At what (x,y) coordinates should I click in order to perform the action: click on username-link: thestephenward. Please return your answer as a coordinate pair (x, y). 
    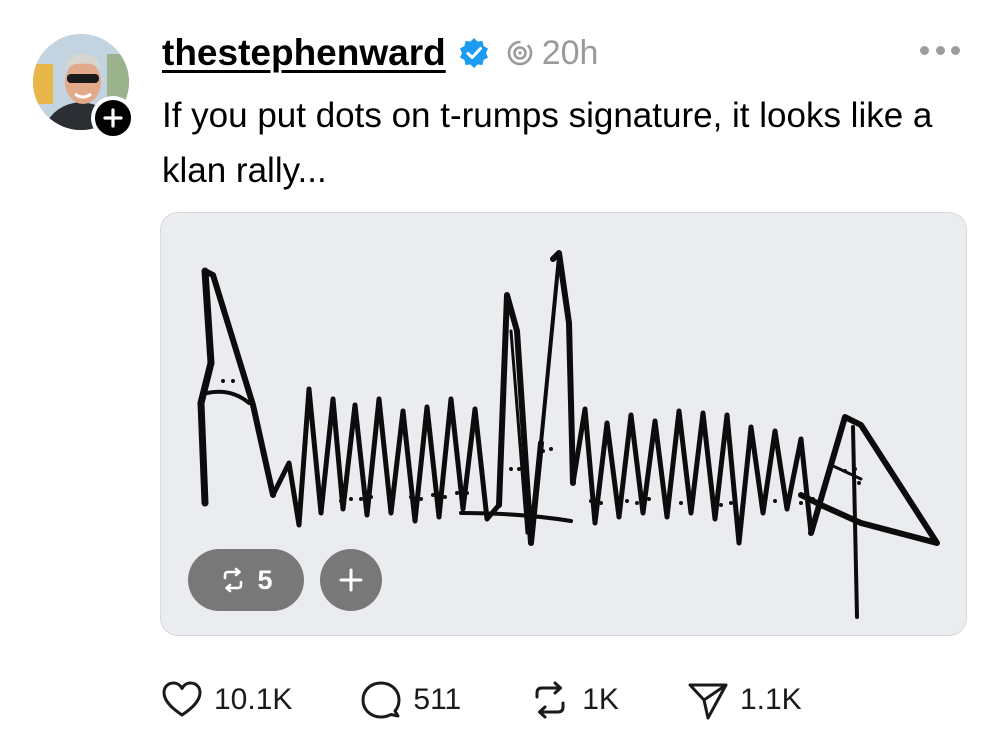
    Looking at the image, I should click on (304, 53).